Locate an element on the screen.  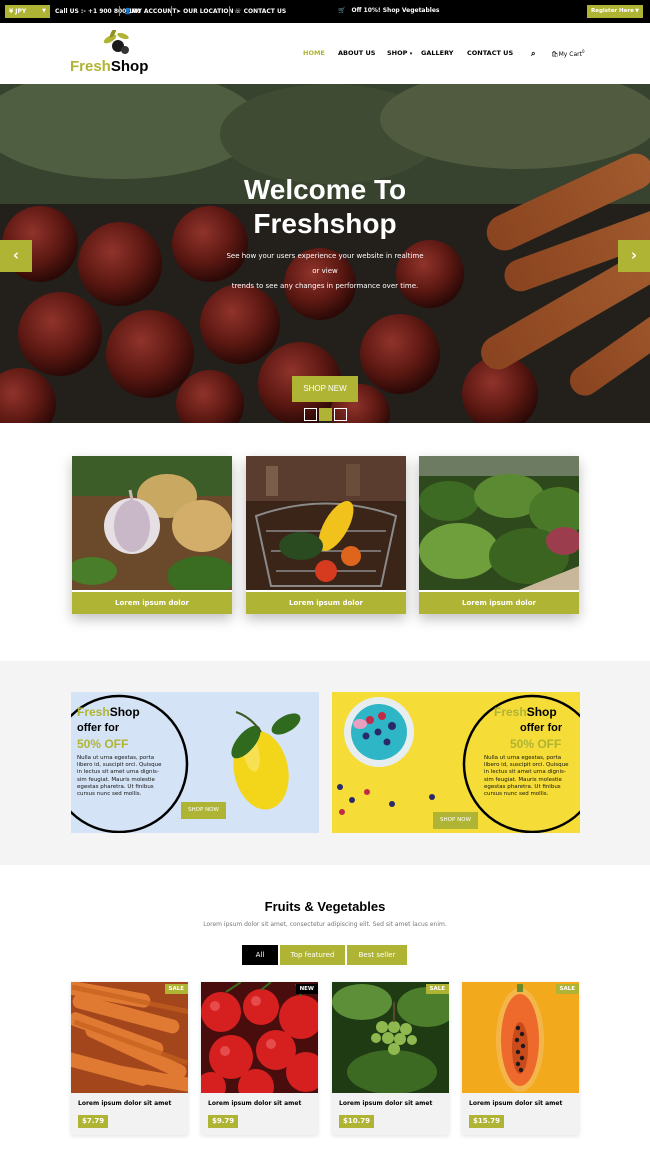
location-arrow-icon: ➤ is located at coordinates (179, 11).